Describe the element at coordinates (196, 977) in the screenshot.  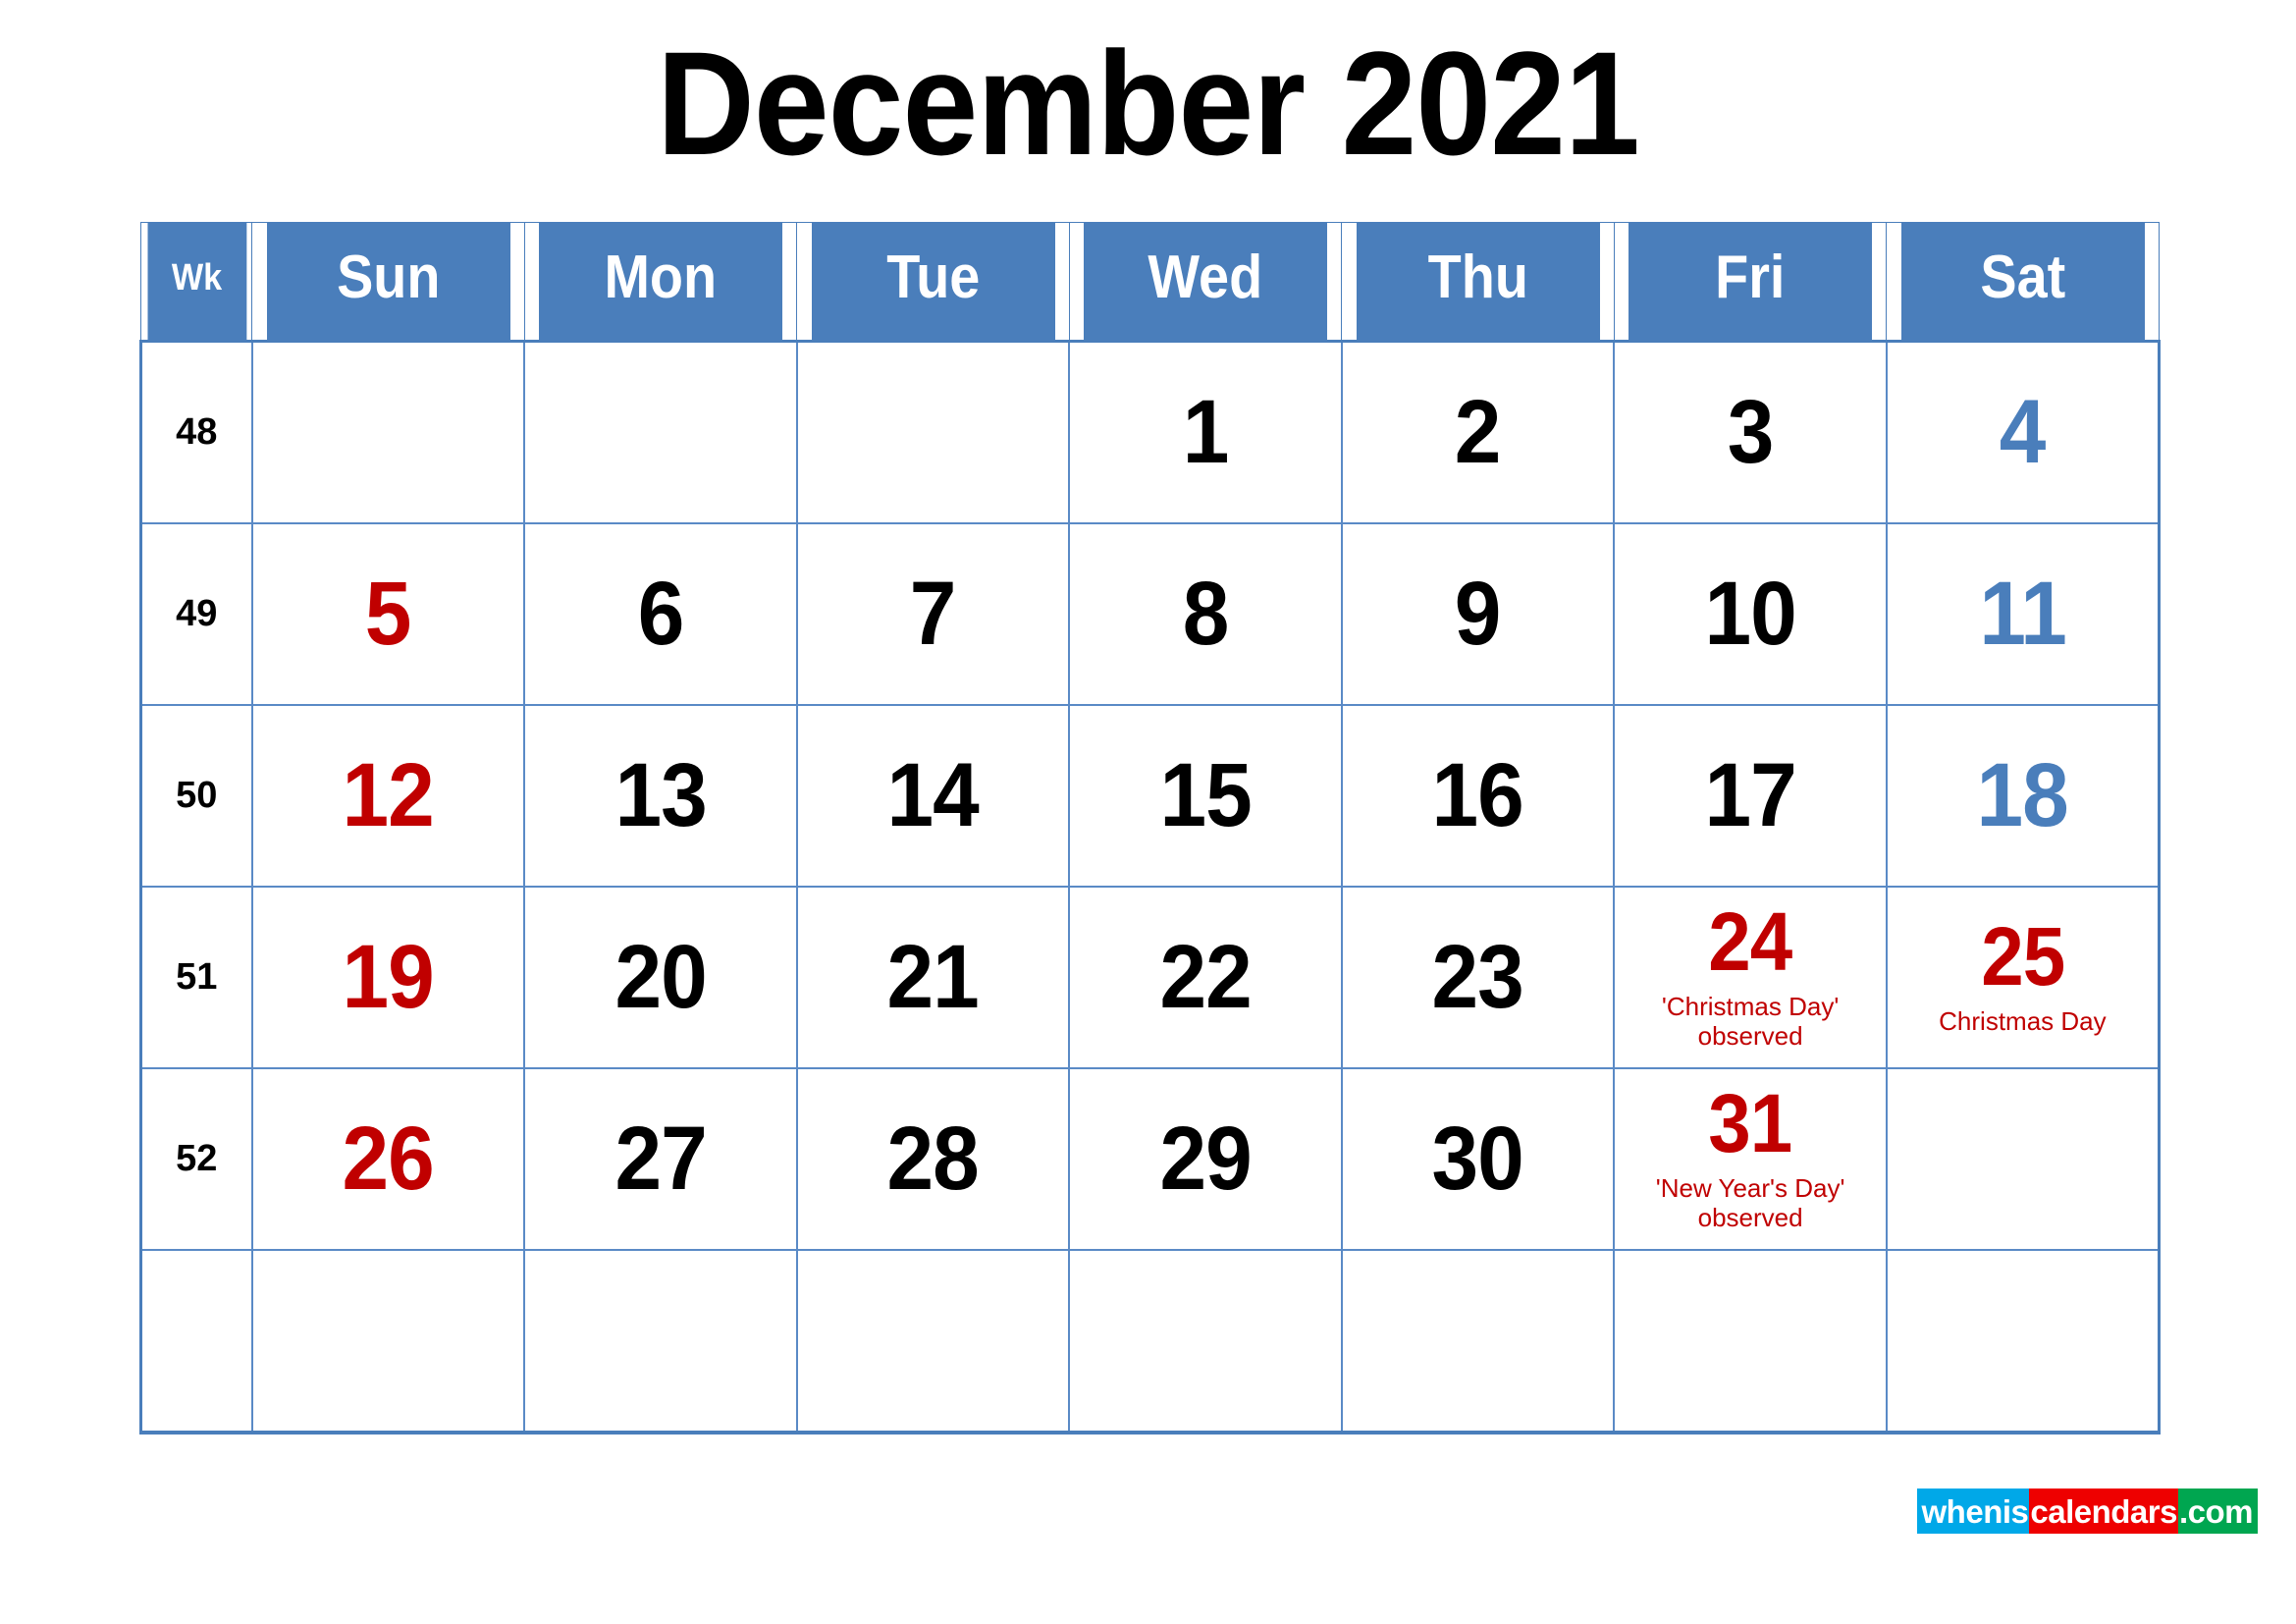
I see `week-number-cell: 51` at that location.